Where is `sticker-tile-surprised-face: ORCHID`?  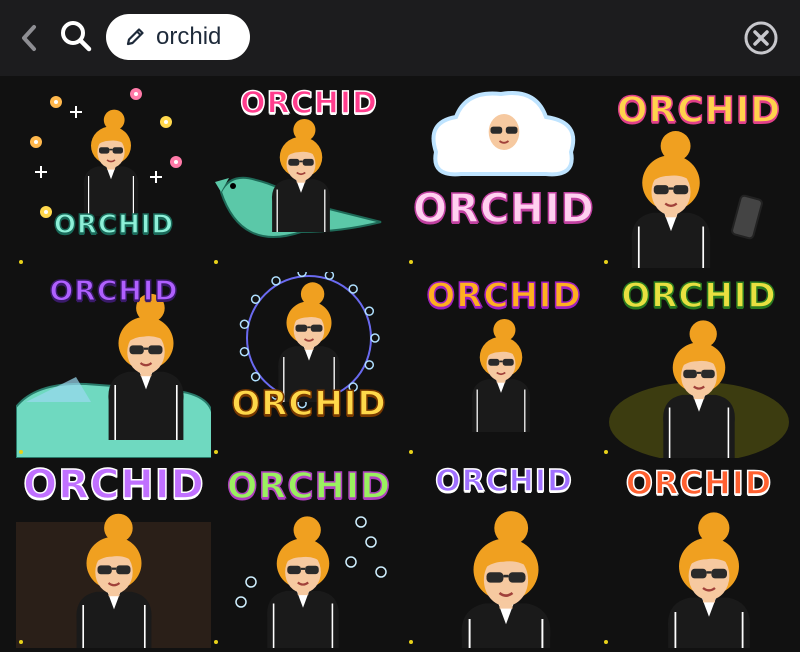 sticker-tile-surprised-face: ORCHID is located at coordinates (504, 555).